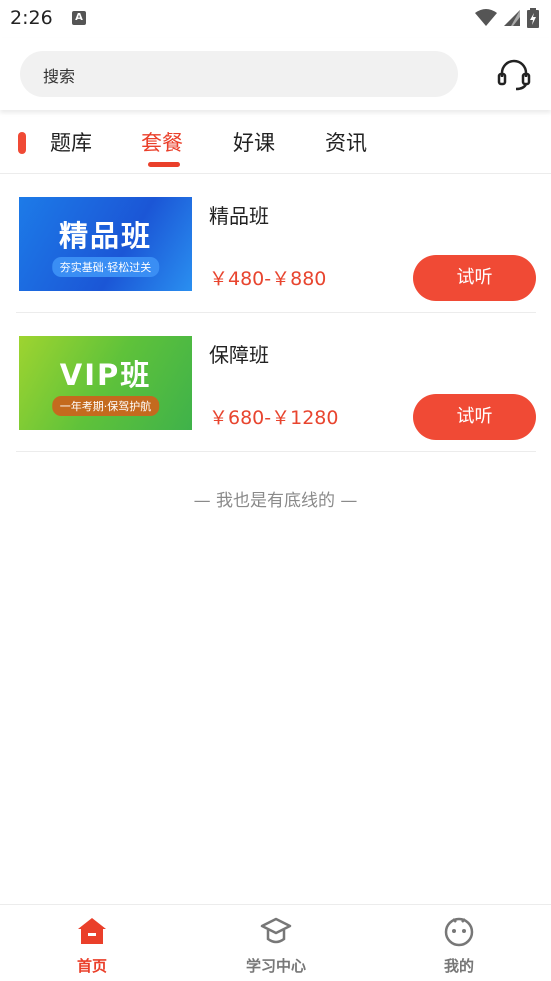  I want to click on course-thumbnail: 精品班 夯实基础·轻松过关, so click(105, 244).